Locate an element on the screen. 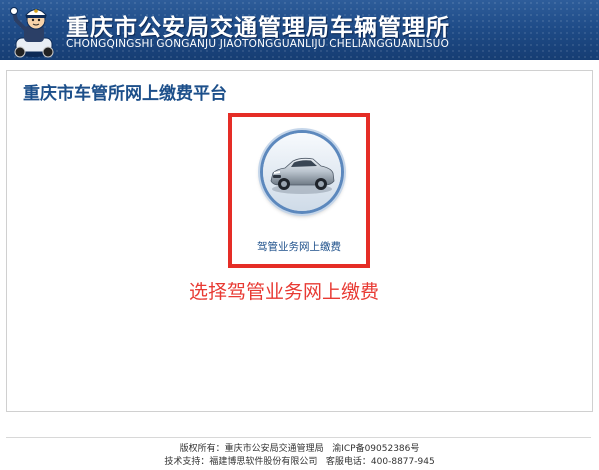  icp-text: 渝ICP备09052386号 is located at coordinates (376, 449).